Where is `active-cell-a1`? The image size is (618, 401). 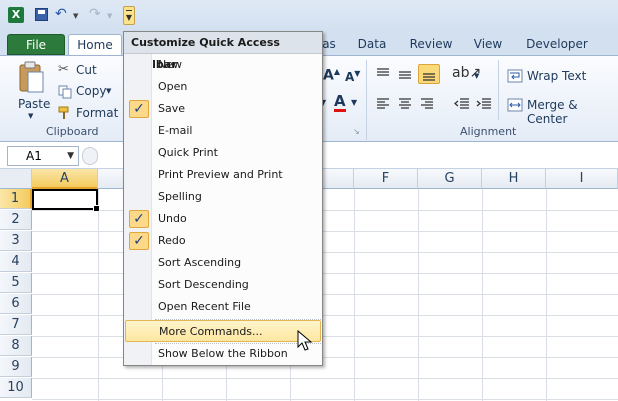 active-cell-a1 is located at coordinates (66, 200).